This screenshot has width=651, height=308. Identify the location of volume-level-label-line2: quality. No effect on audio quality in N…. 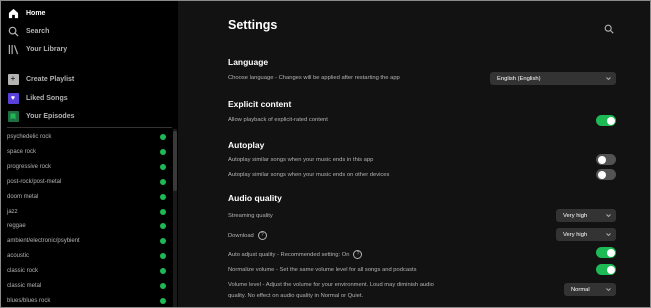
(296, 296).